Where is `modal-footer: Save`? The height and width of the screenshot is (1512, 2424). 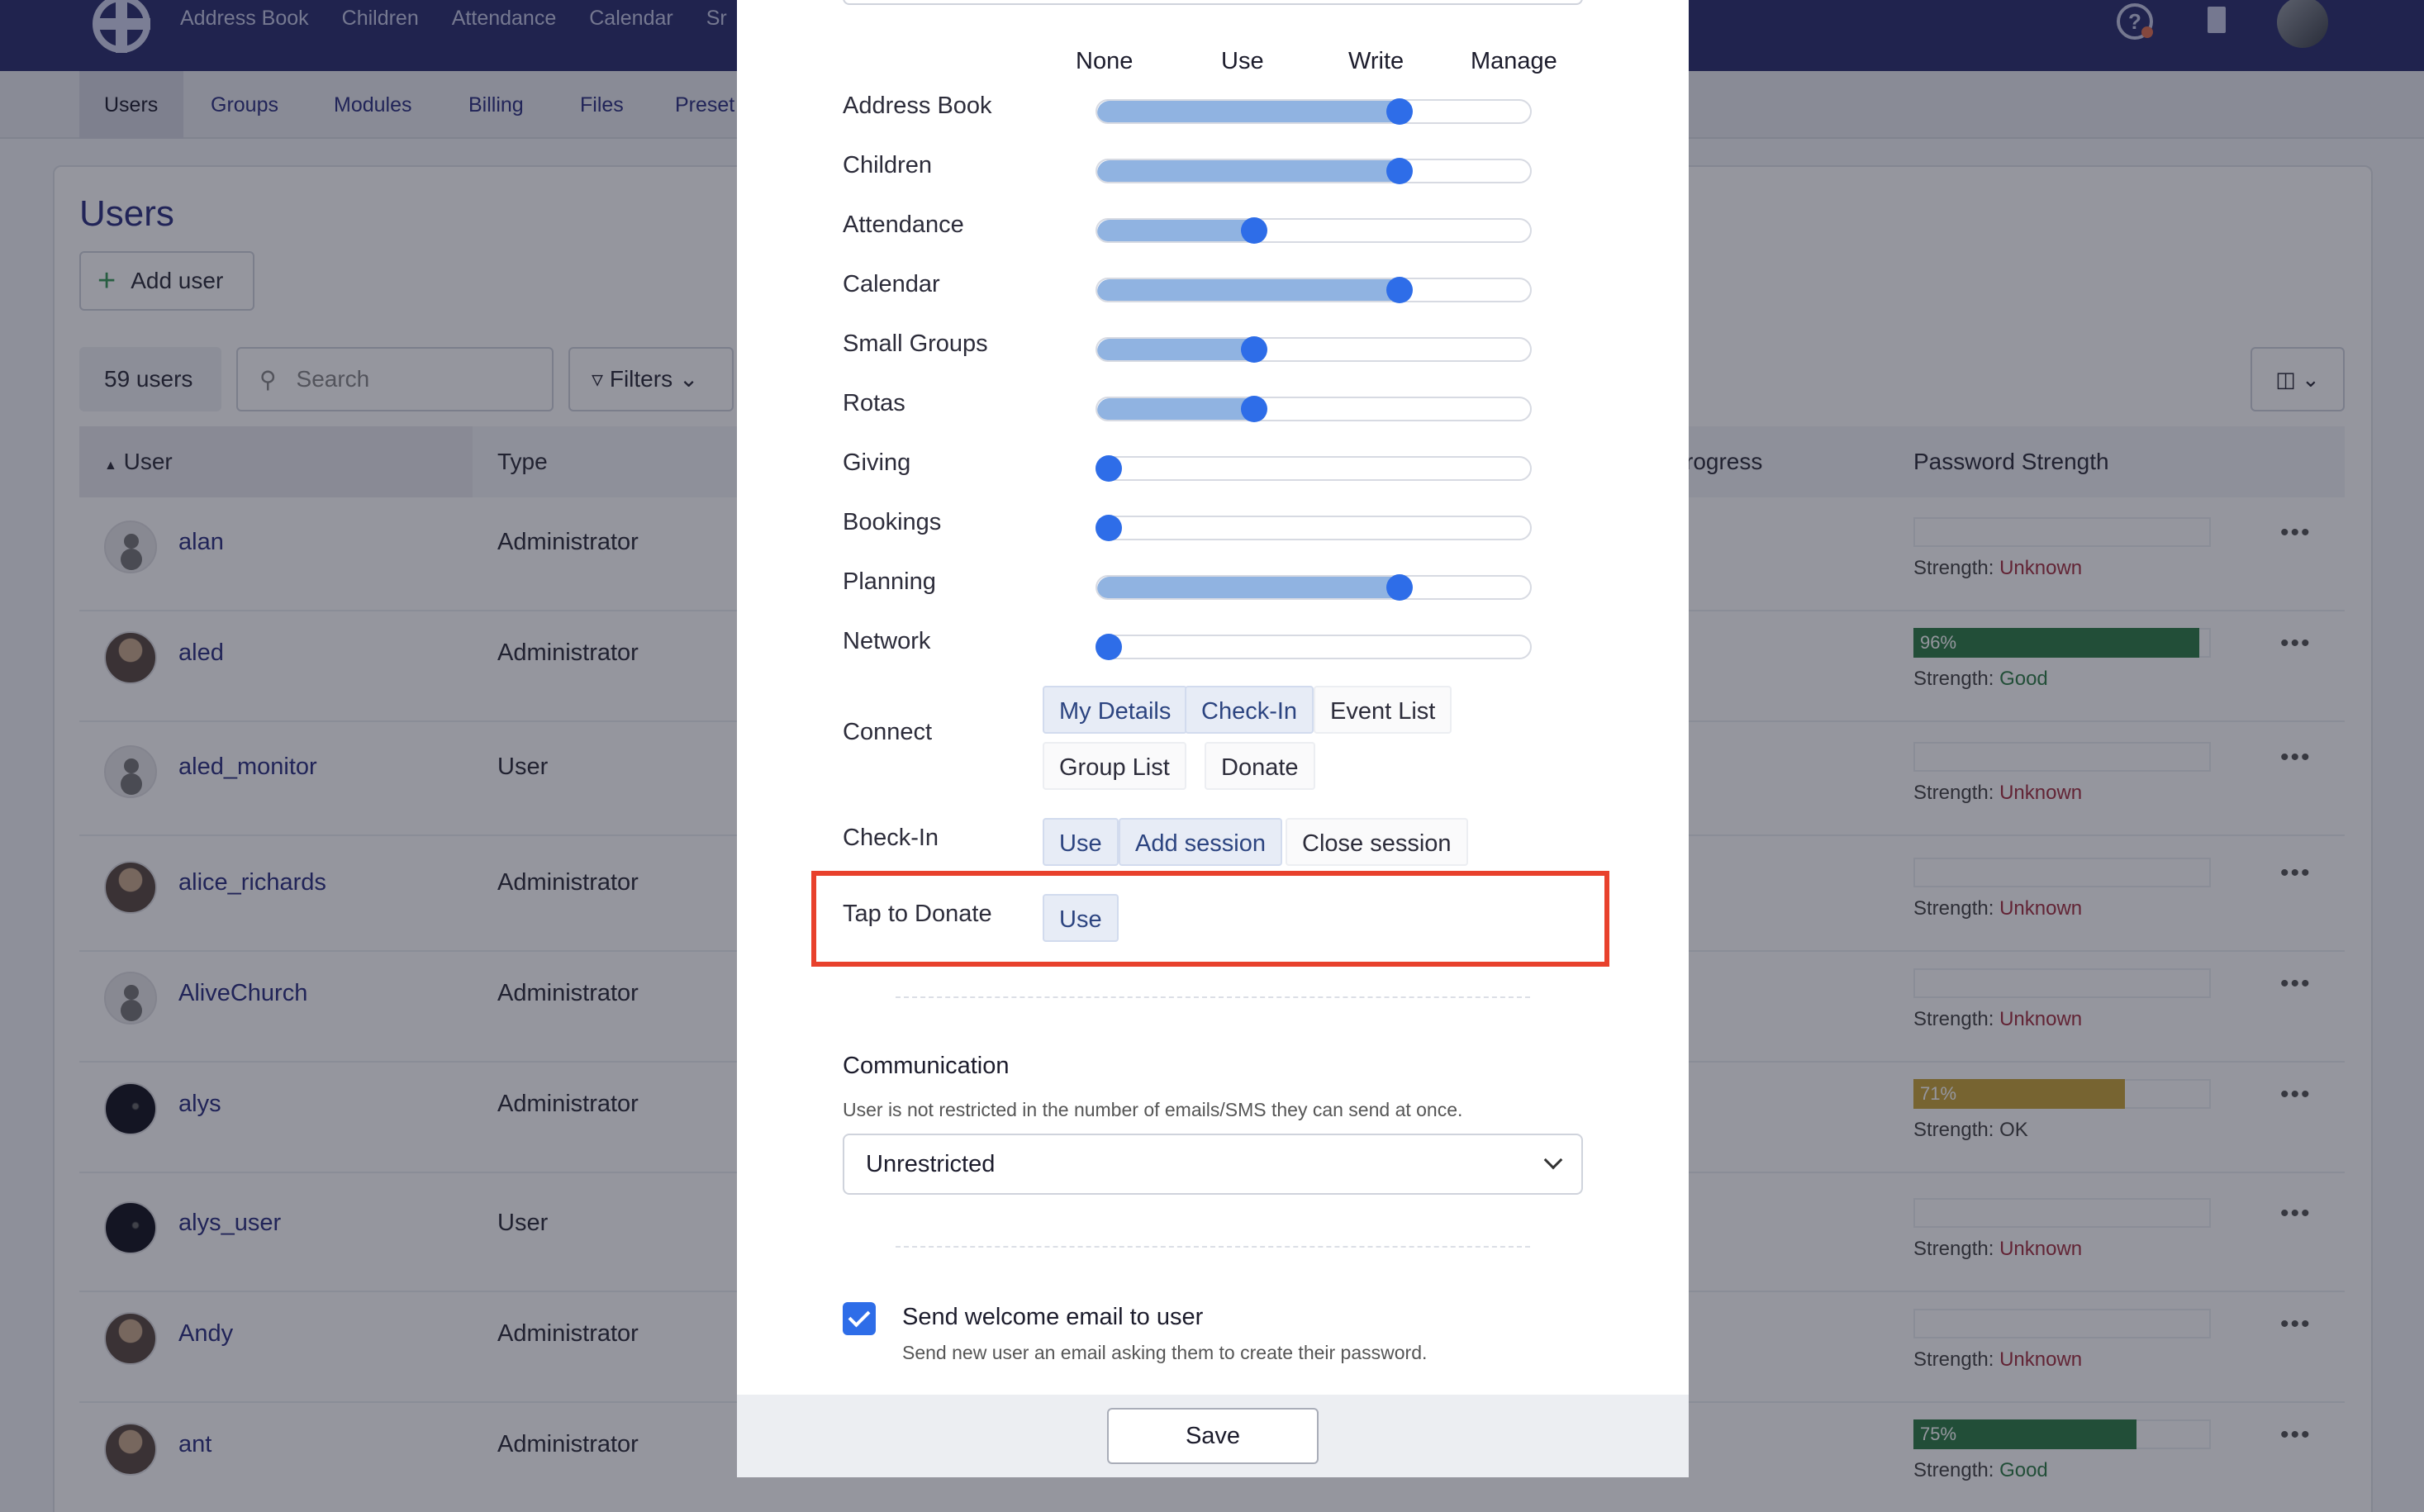 modal-footer: Save is located at coordinates (1213, 1436).